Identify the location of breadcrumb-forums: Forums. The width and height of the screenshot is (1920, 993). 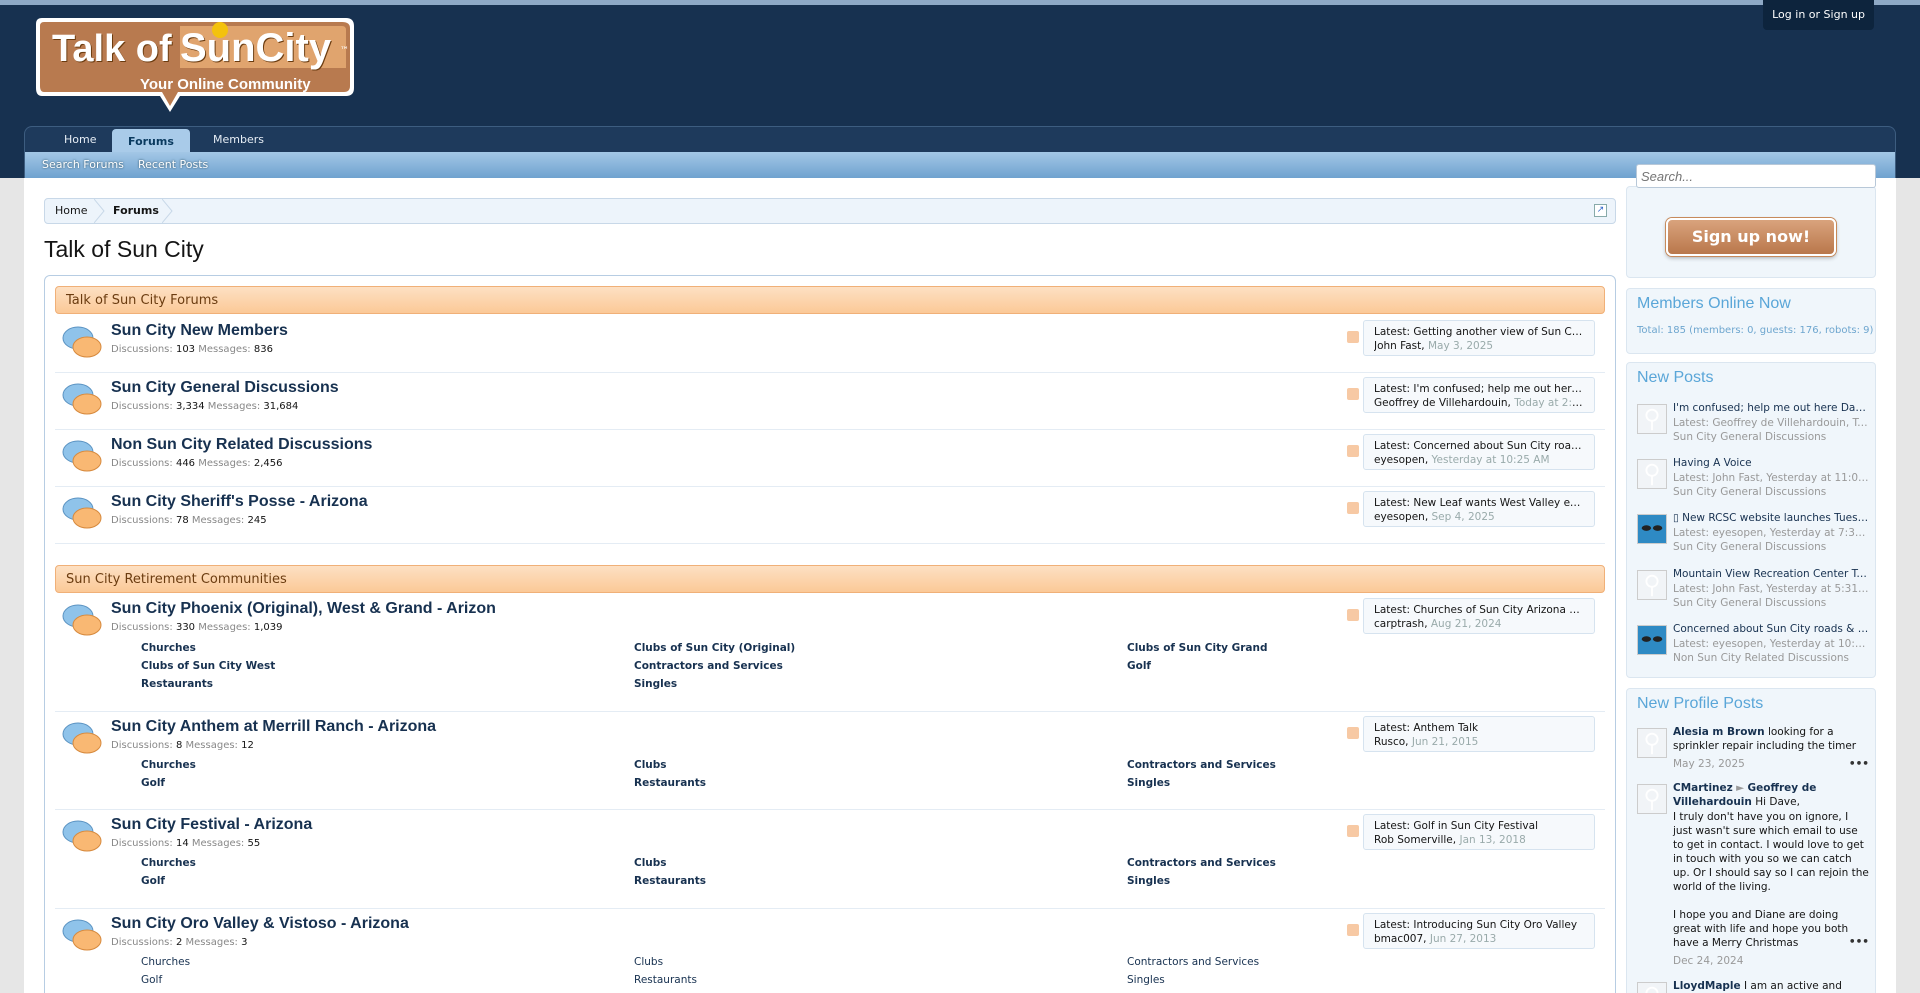
(136, 211).